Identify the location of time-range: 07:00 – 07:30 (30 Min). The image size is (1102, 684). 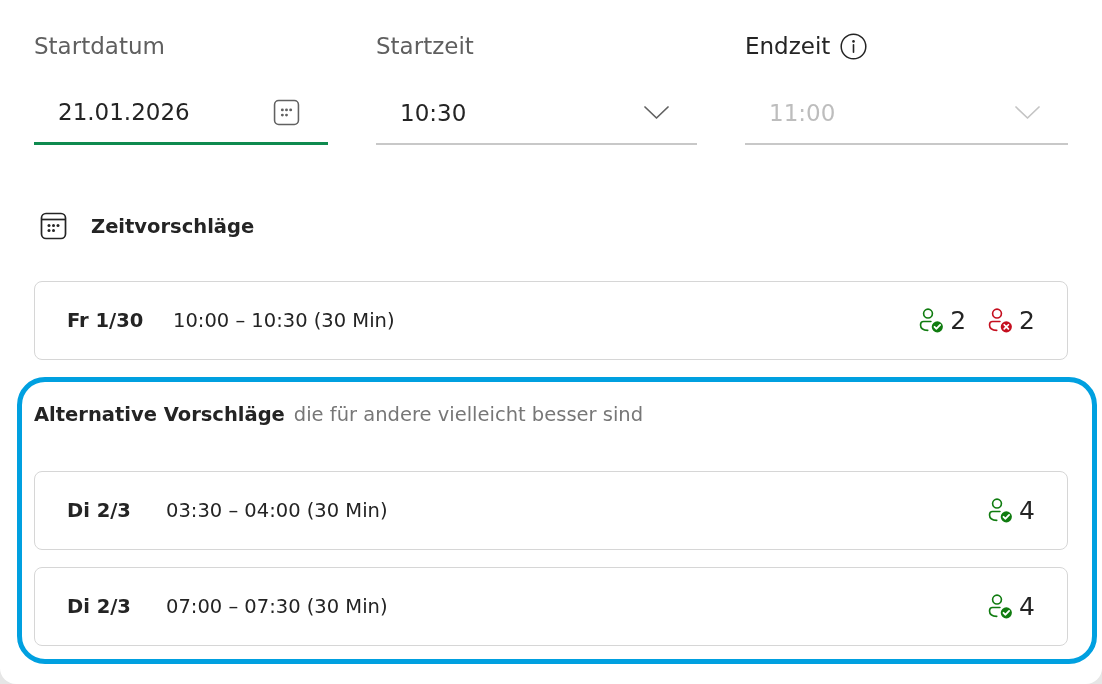
(277, 606).